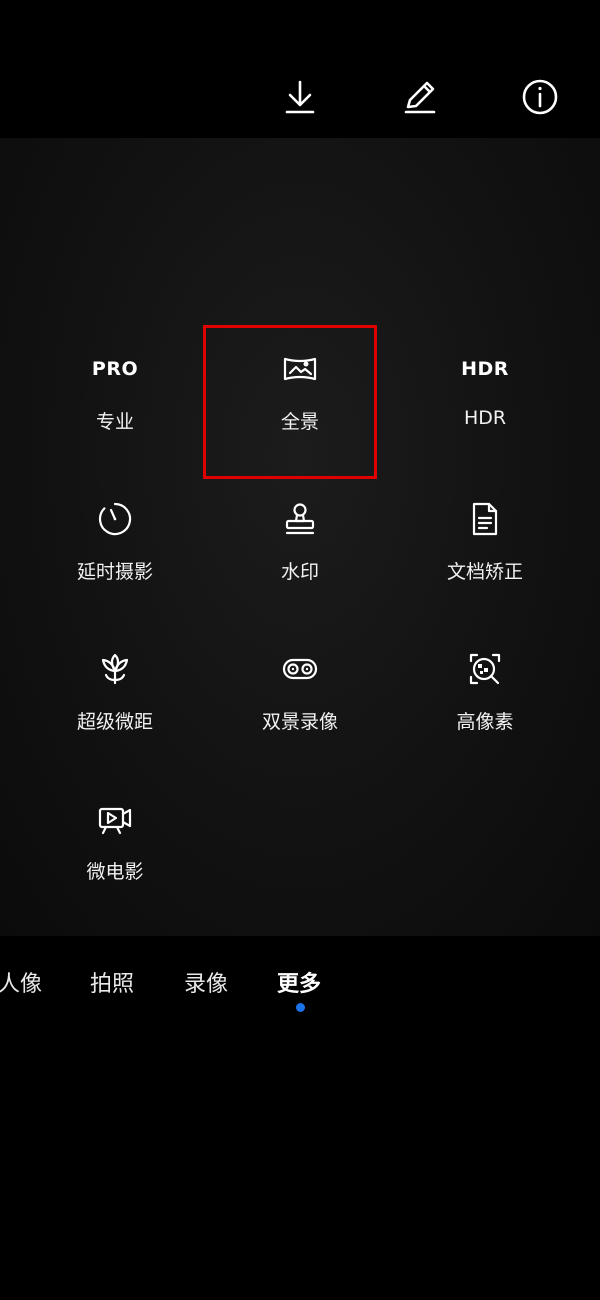  I want to click on document-icon, so click(485, 519).